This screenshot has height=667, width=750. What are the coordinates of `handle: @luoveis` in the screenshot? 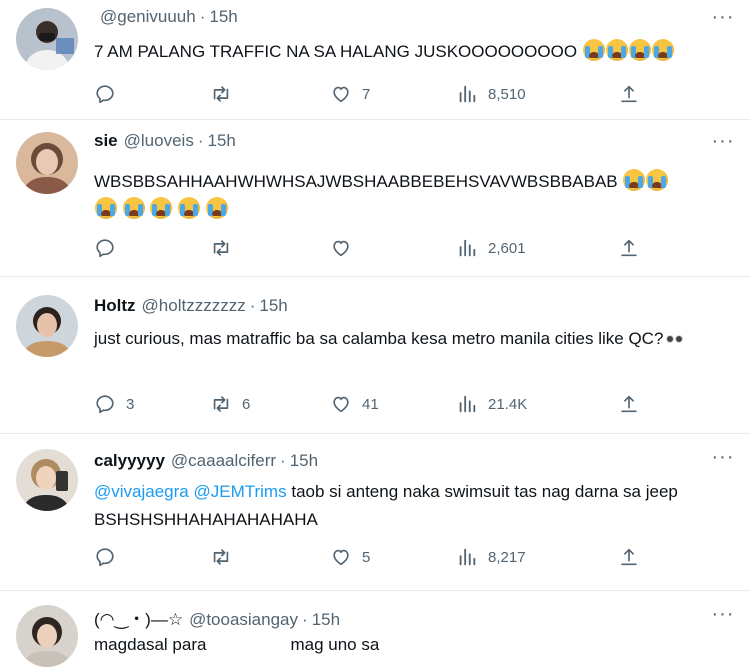 It's located at (159, 140).